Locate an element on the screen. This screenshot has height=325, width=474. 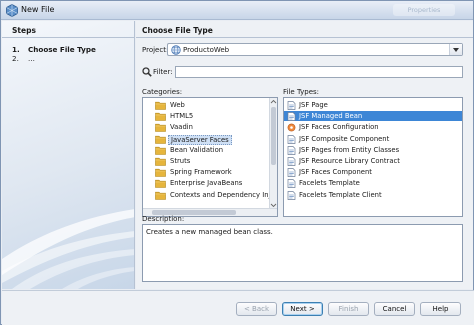
category-label: Struts is located at coordinates (180, 161).